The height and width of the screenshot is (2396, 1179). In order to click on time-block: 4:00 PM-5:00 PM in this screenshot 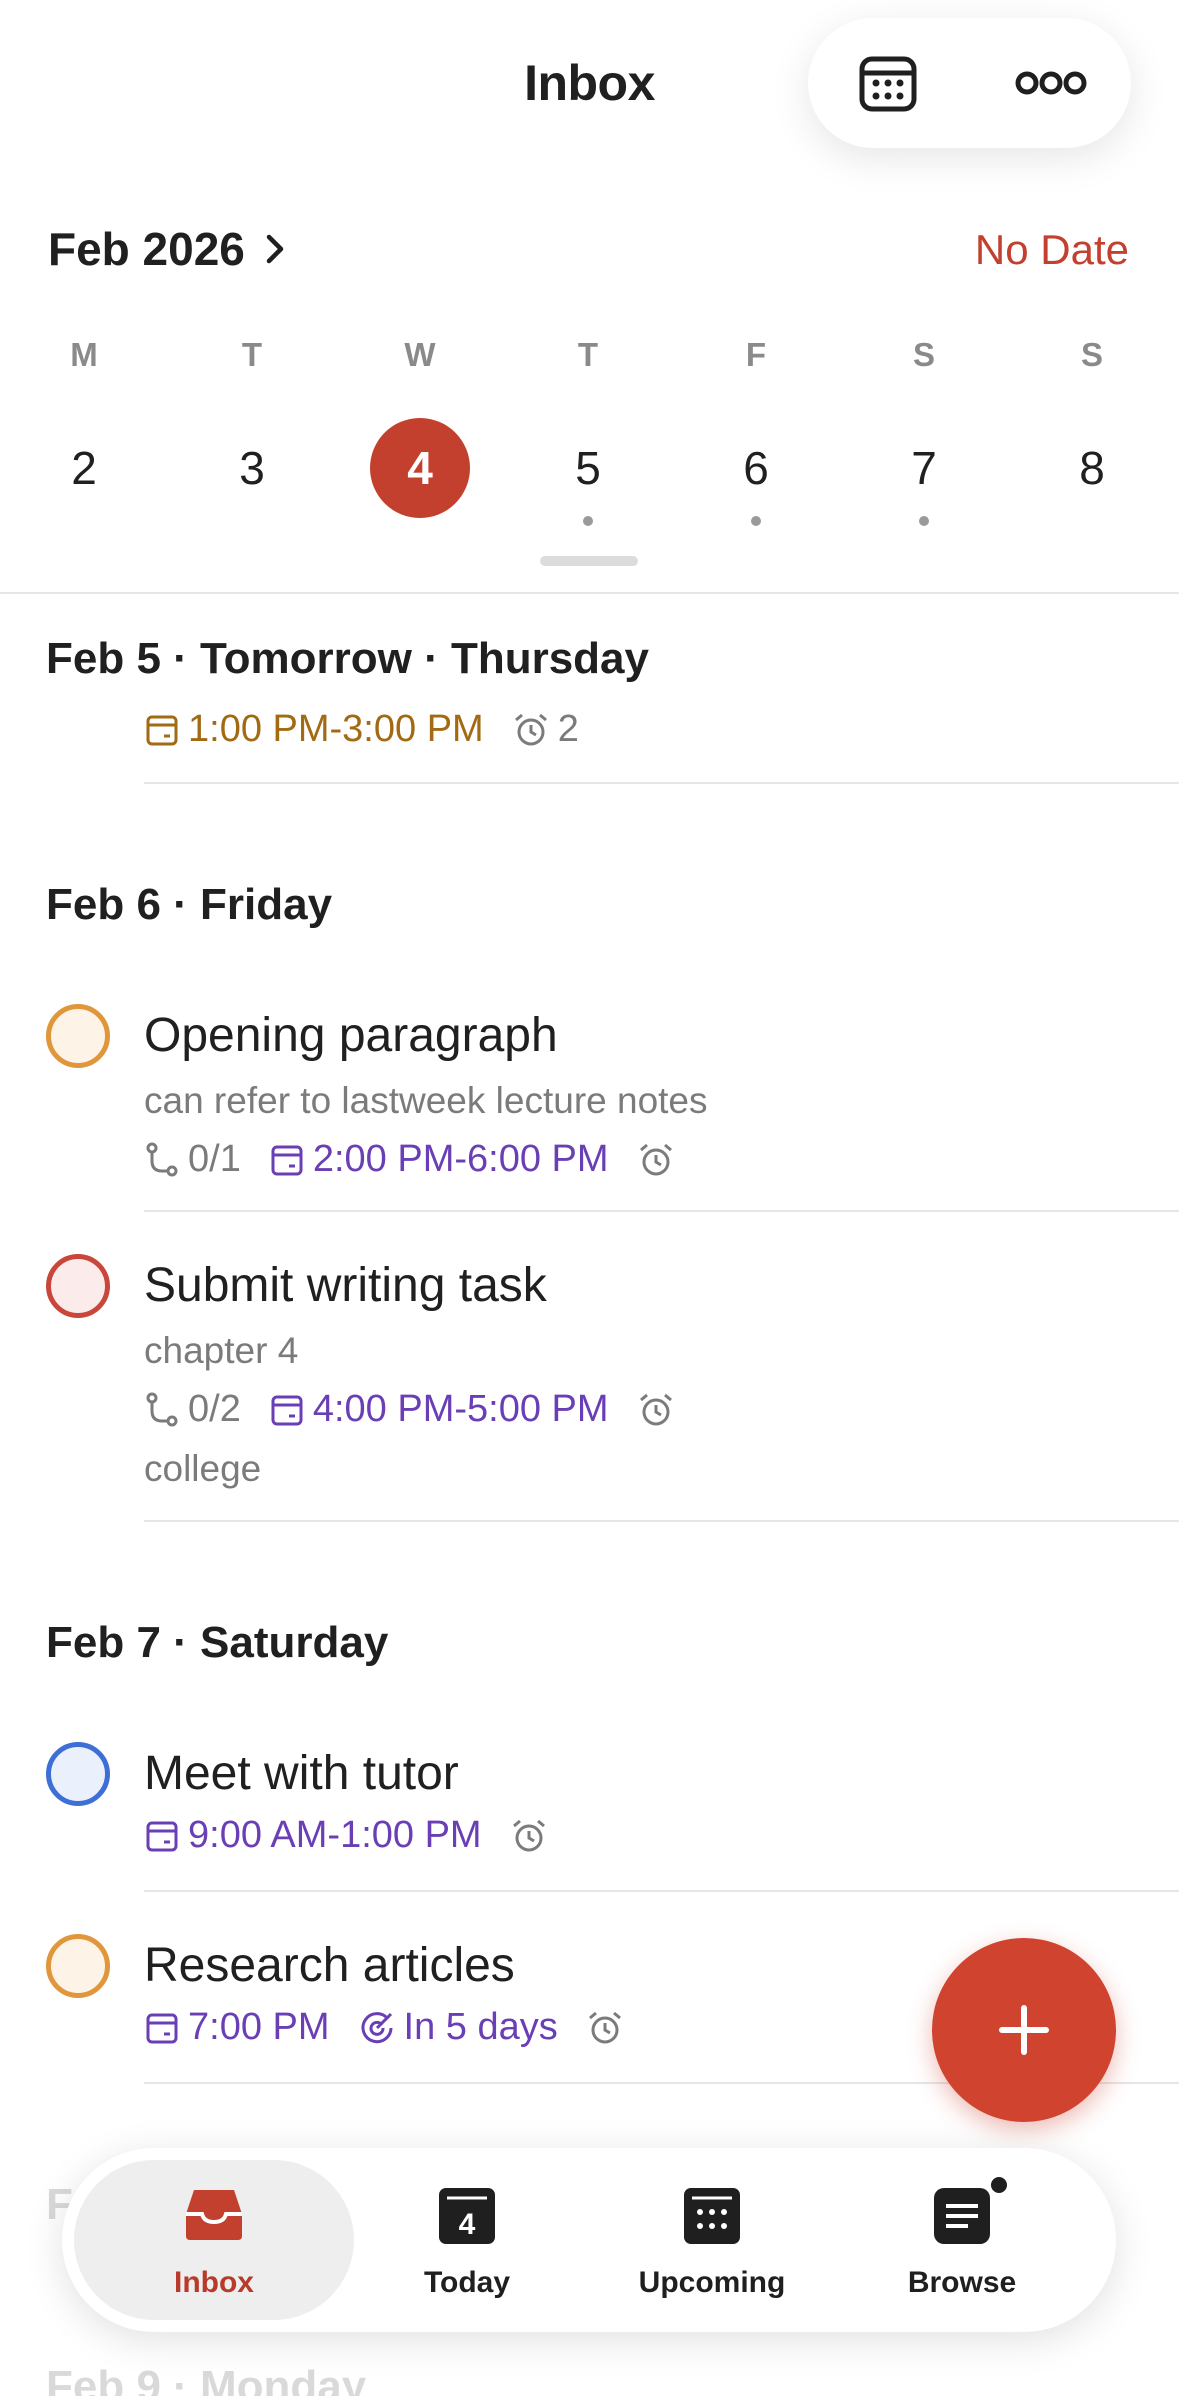, I will do `click(439, 1409)`.